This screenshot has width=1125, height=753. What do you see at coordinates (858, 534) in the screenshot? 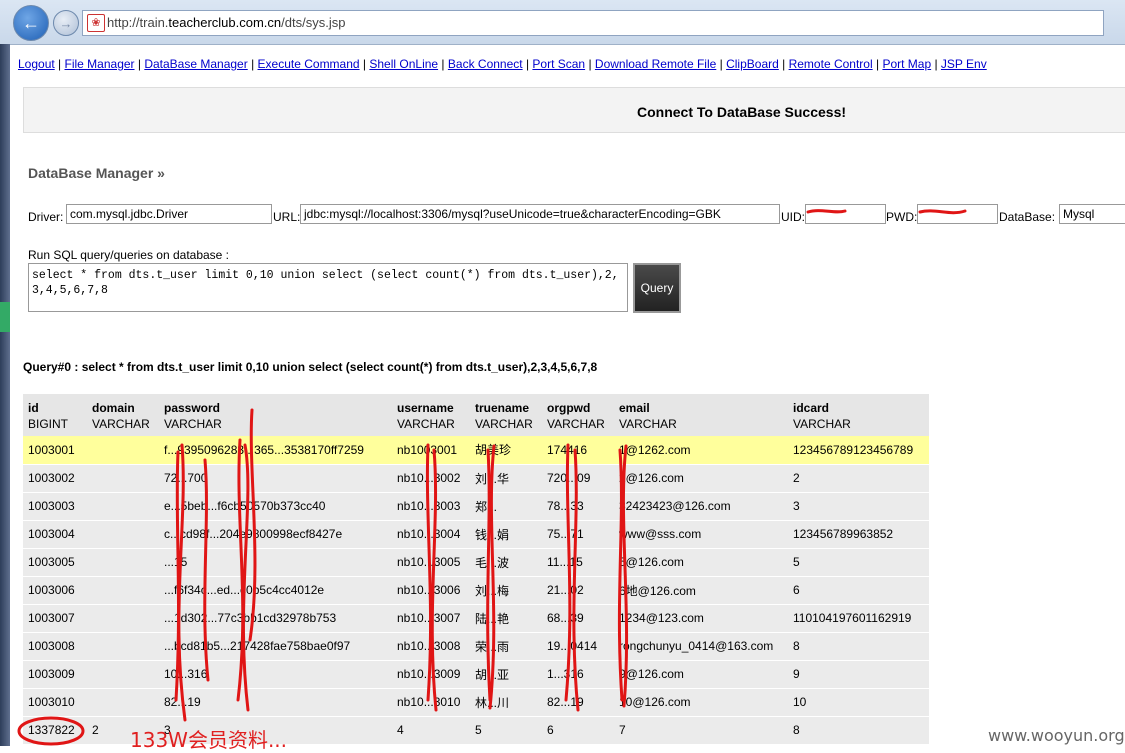
I see `cell-idcard: 123456789963852` at bounding box center [858, 534].